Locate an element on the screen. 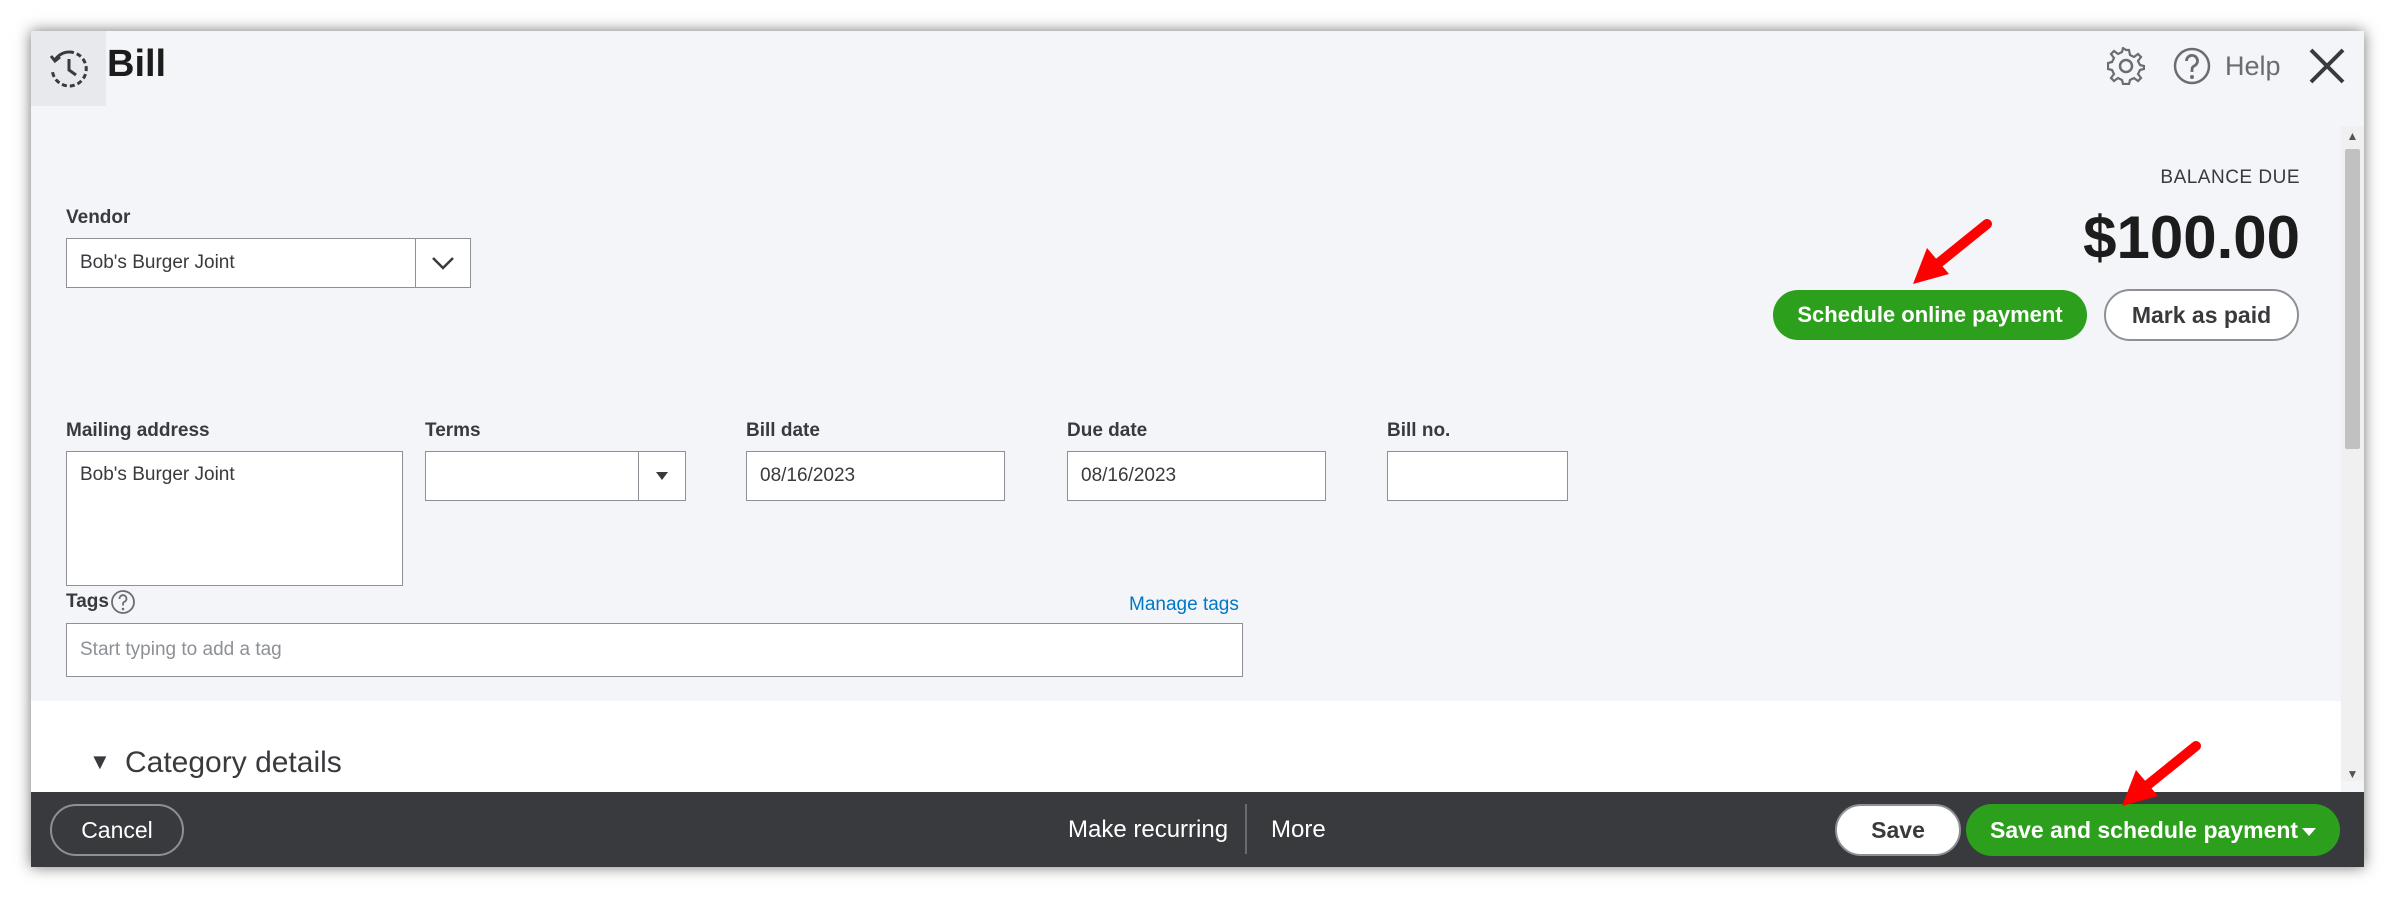  help-icon is located at coordinates (2192, 66).